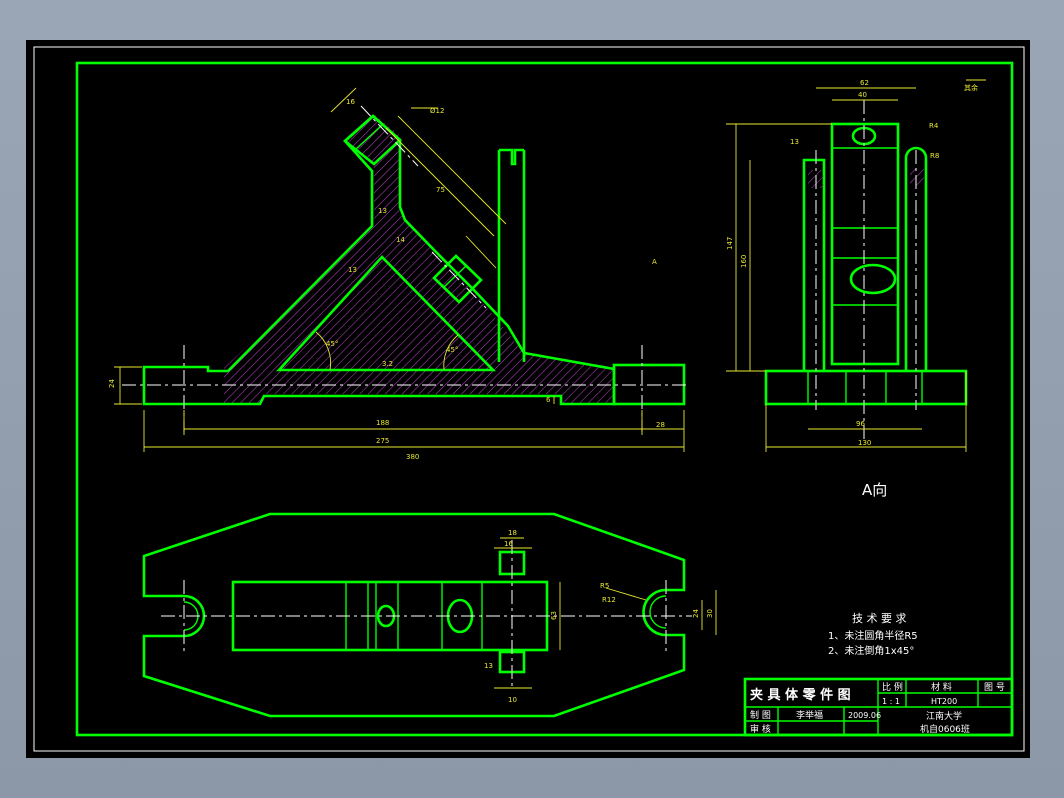 The height and width of the screenshot is (798, 1064). I want to click on svg-text: 63, so click(554, 615).